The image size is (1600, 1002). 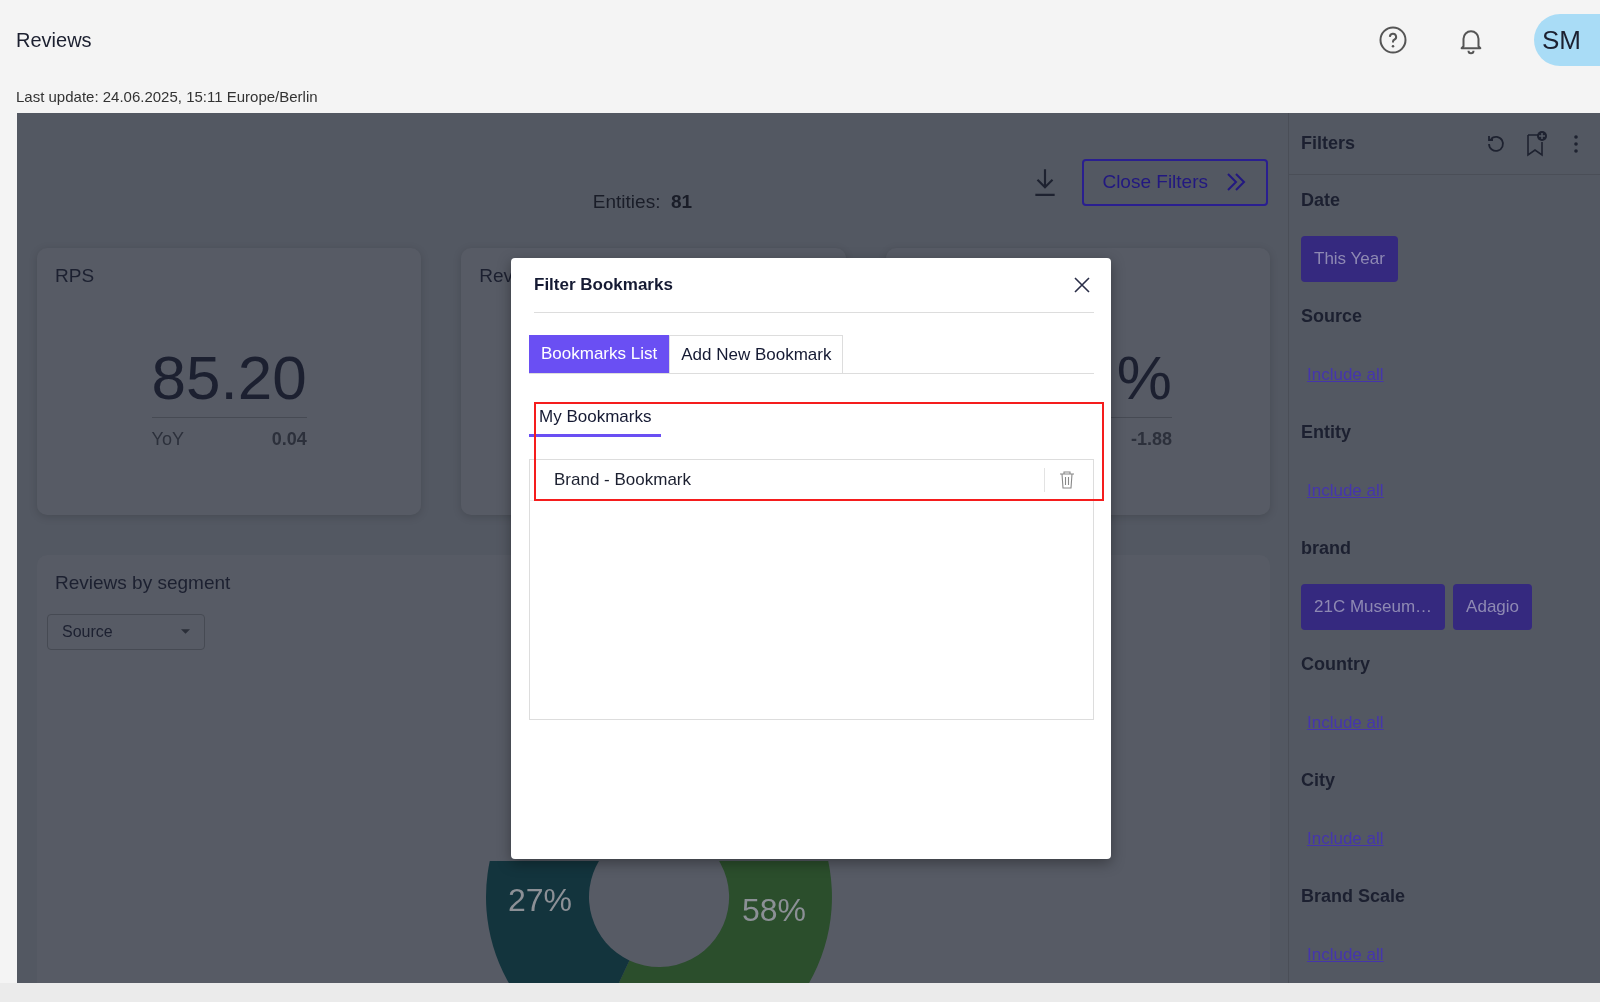 What do you see at coordinates (1536, 143) in the screenshot?
I see `bookmark-plus-icon` at bounding box center [1536, 143].